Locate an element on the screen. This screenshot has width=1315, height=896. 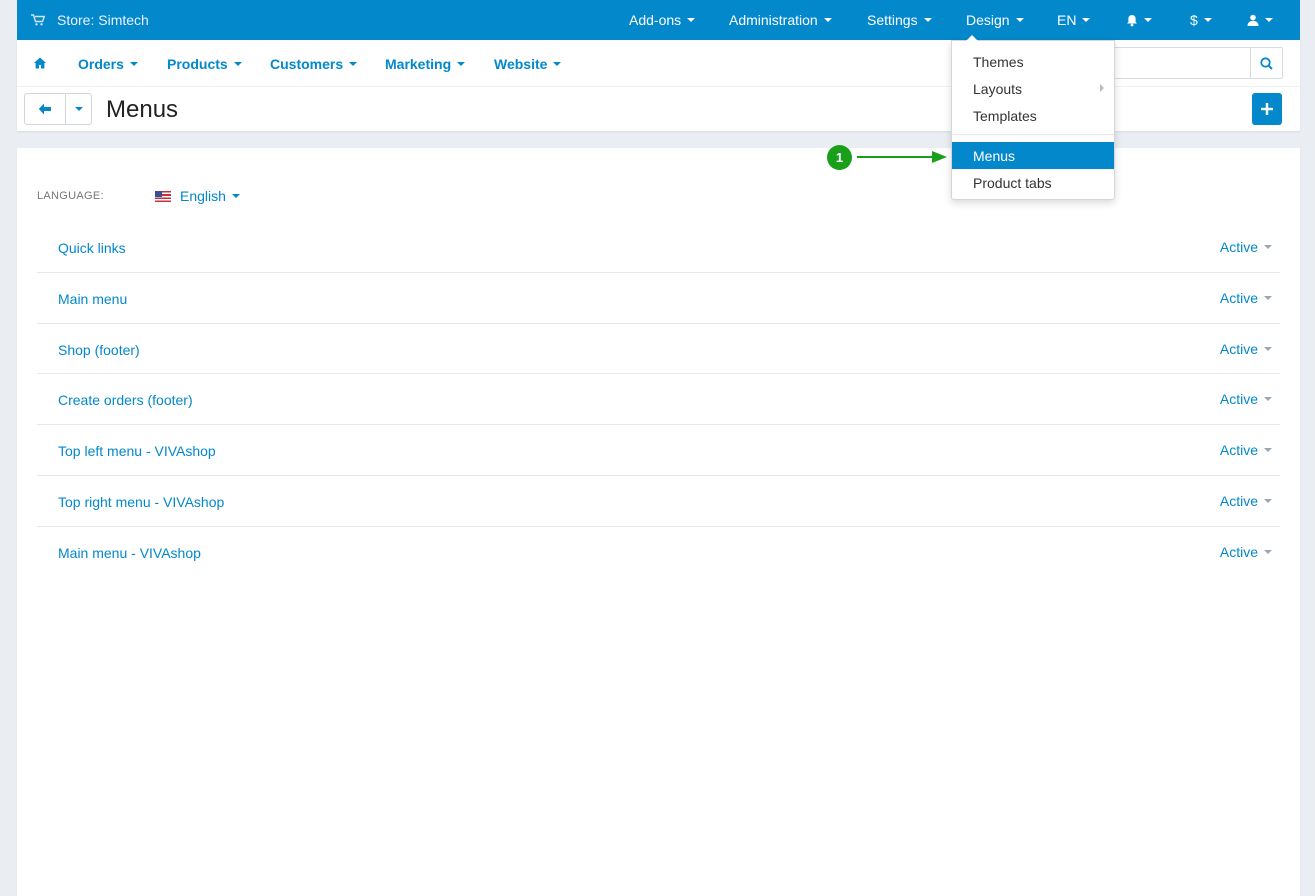
nav-products-label: Products is located at coordinates (197, 63).